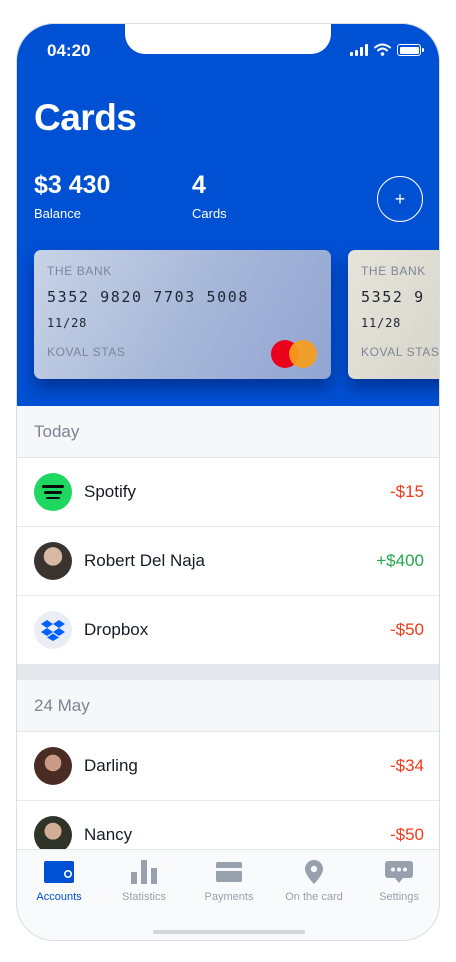 Image resolution: width=456 pixels, height=962 pixels. What do you see at coordinates (148, 297) in the screenshot?
I see `card-number: 5352 9820 7703 5008` at bounding box center [148, 297].